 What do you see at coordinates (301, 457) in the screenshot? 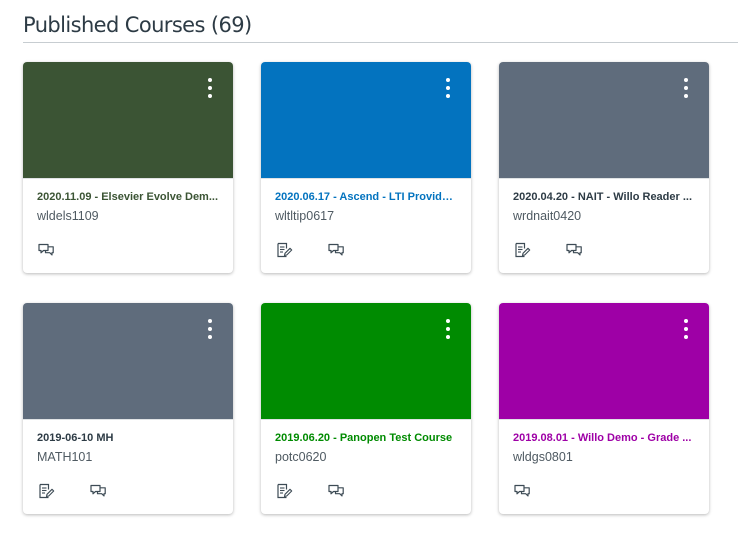
I see `course-code: potc0620` at bounding box center [301, 457].